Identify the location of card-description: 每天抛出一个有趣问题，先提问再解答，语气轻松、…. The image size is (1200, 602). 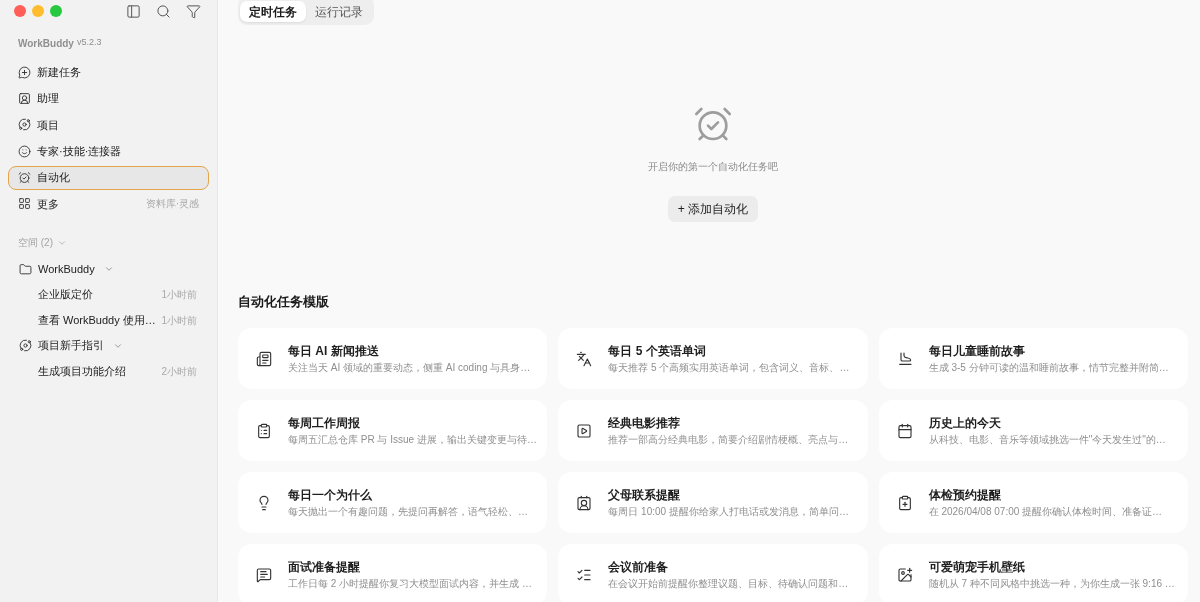
(408, 511).